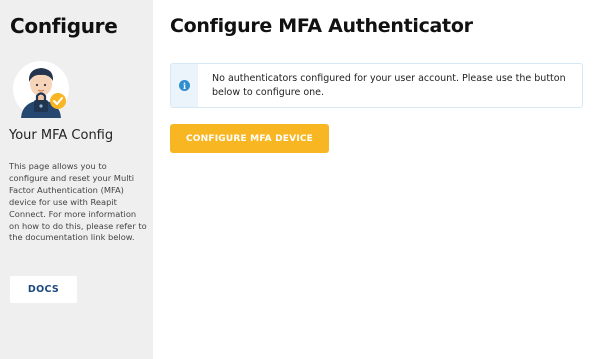 The width and height of the screenshot is (602, 359). What do you see at coordinates (321, 26) in the screenshot?
I see `page-title: Configure MFA Authenticator` at bounding box center [321, 26].